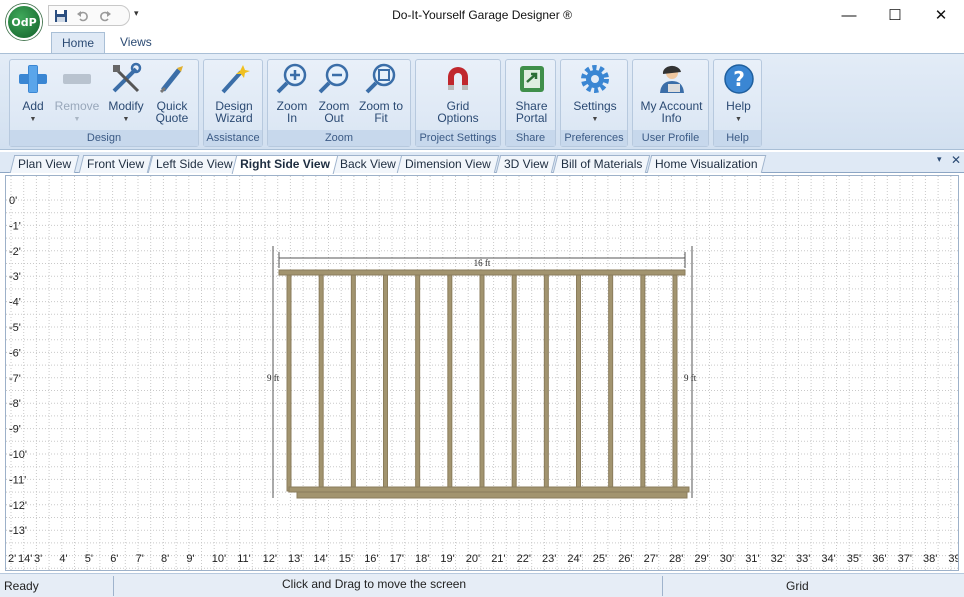  I want to click on tab-home: Home, so click(78, 43).